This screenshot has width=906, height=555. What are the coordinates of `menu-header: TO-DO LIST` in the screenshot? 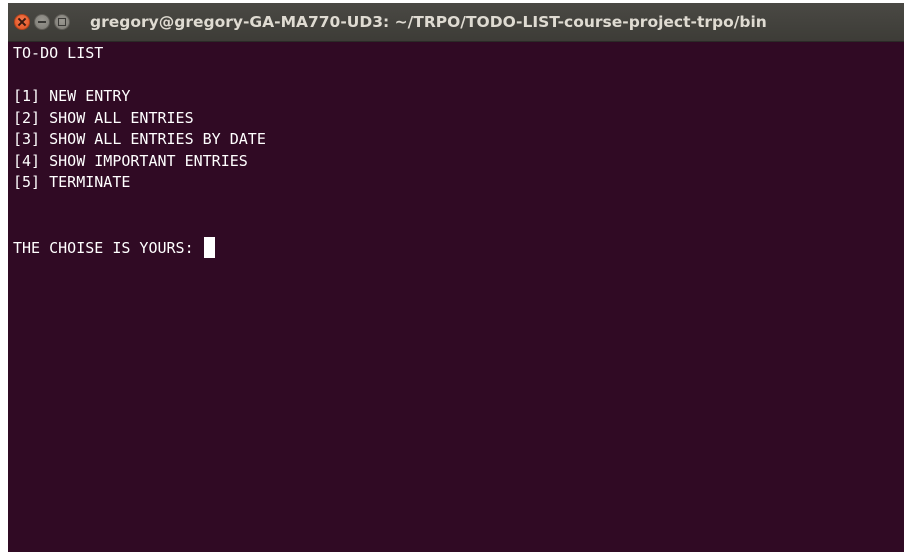 It's located at (58, 53).